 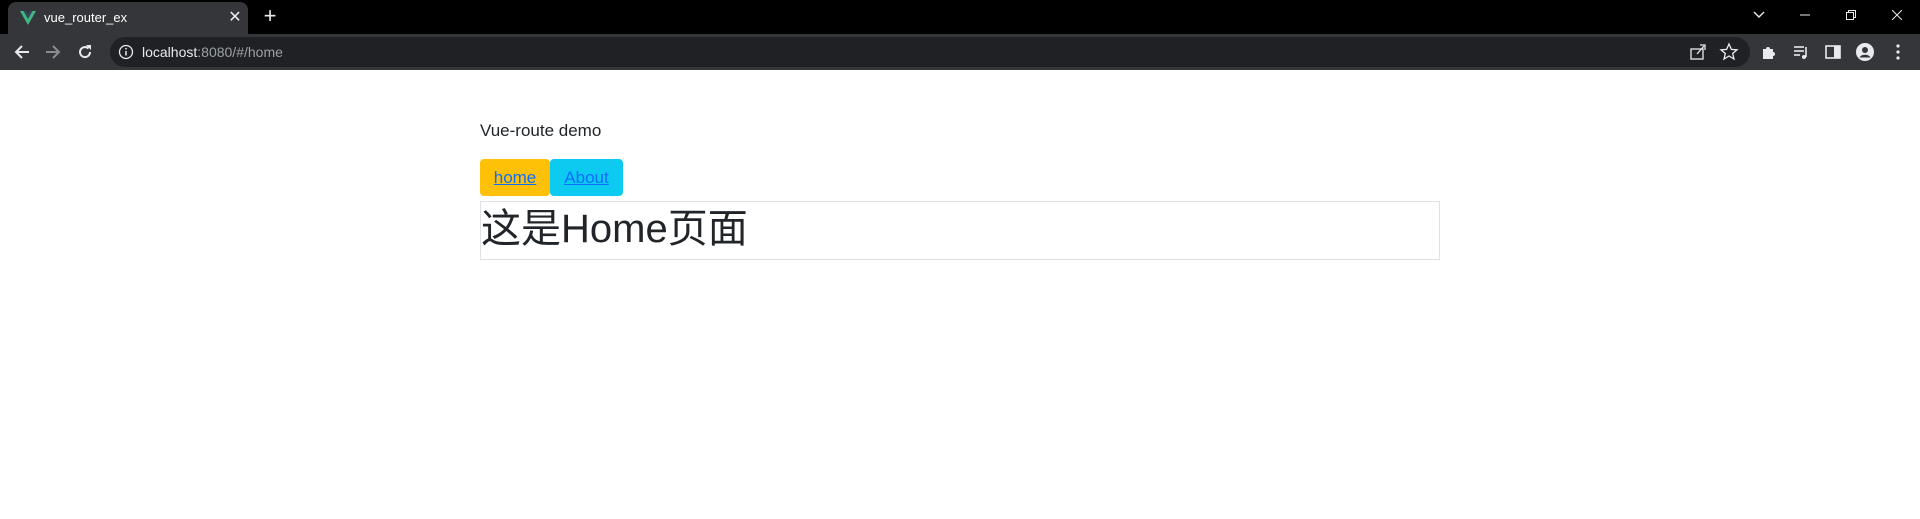 What do you see at coordinates (240, 52) in the screenshot?
I see `url-path: :8080/#/home` at bounding box center [240, 52].